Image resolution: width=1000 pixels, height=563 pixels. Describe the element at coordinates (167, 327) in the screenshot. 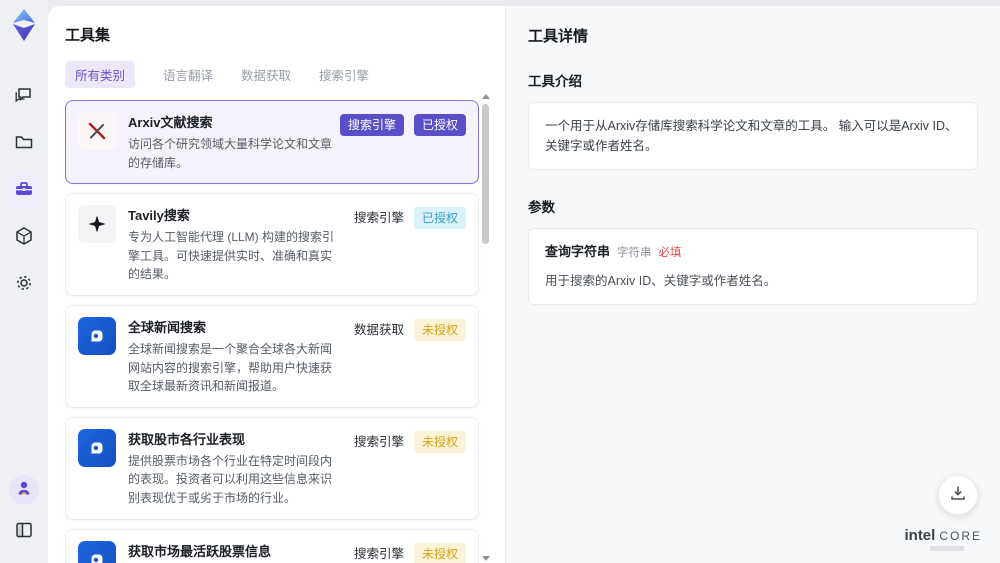

I see `tool-name: 全球新闻搜索` at that location.